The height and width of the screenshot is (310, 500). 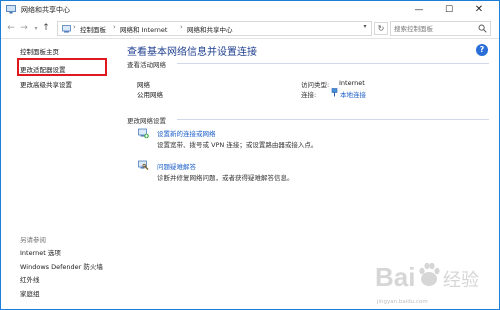 What do you see at coordinates (479, 10) in the screenshot?
I see `close-button: ✕` at bounding box center [479, 10].